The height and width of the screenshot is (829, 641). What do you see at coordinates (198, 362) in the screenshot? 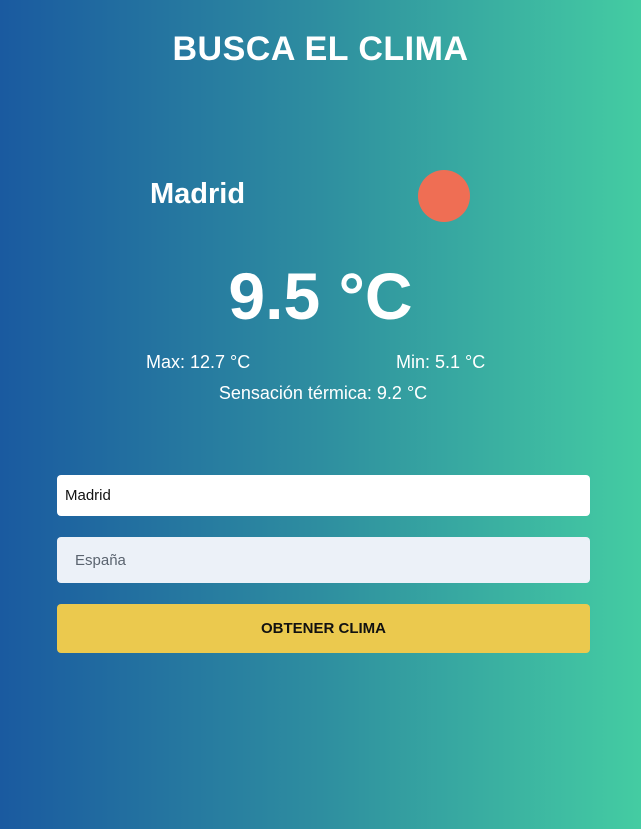
I see `max-temperature: Max: 12.7 °C` at bounding box center [198, 362].